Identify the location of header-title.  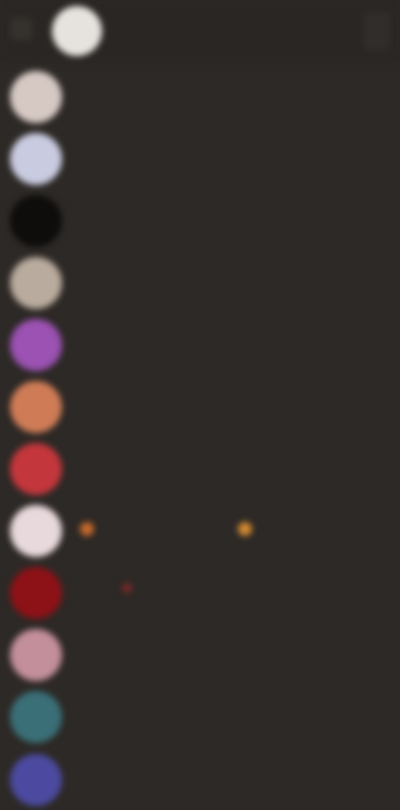
(192, 29).